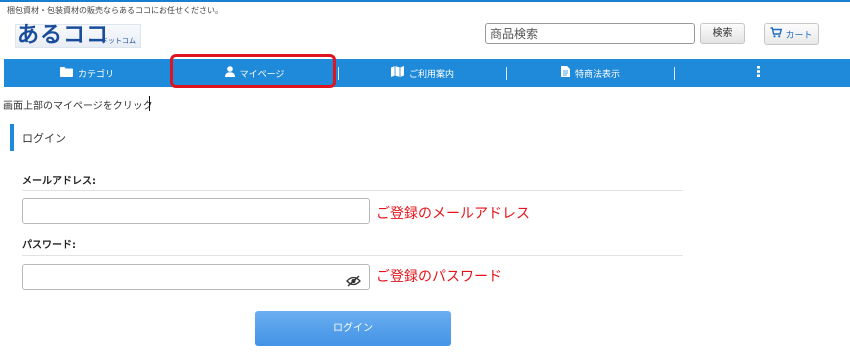  What do you see at coordinates (149, 103) in the screenshot?
I see `text-cursor` at bounding box center [149, 103].